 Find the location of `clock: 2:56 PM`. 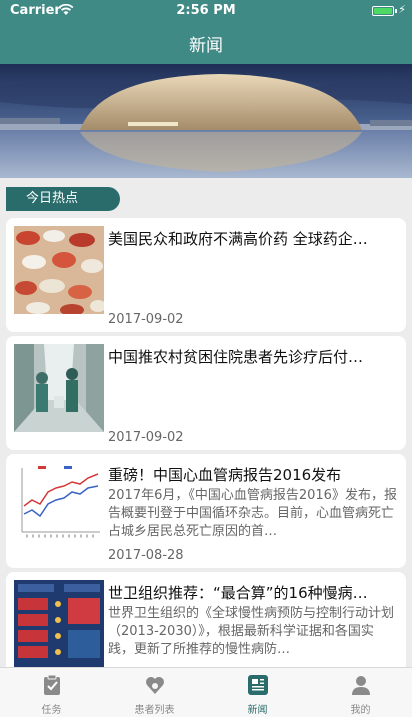

clock: 2:56 PM is located at coordinates (206, 10).